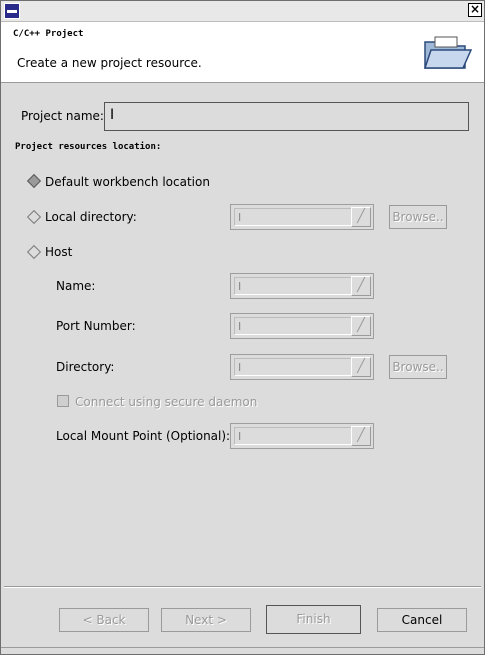 Image resolution: width=485 pixels, height=655 pixels. What do you see at coordinates (58, 252) in the screenshot?
I see `host-label: Host` at bounding box center [58, 252].